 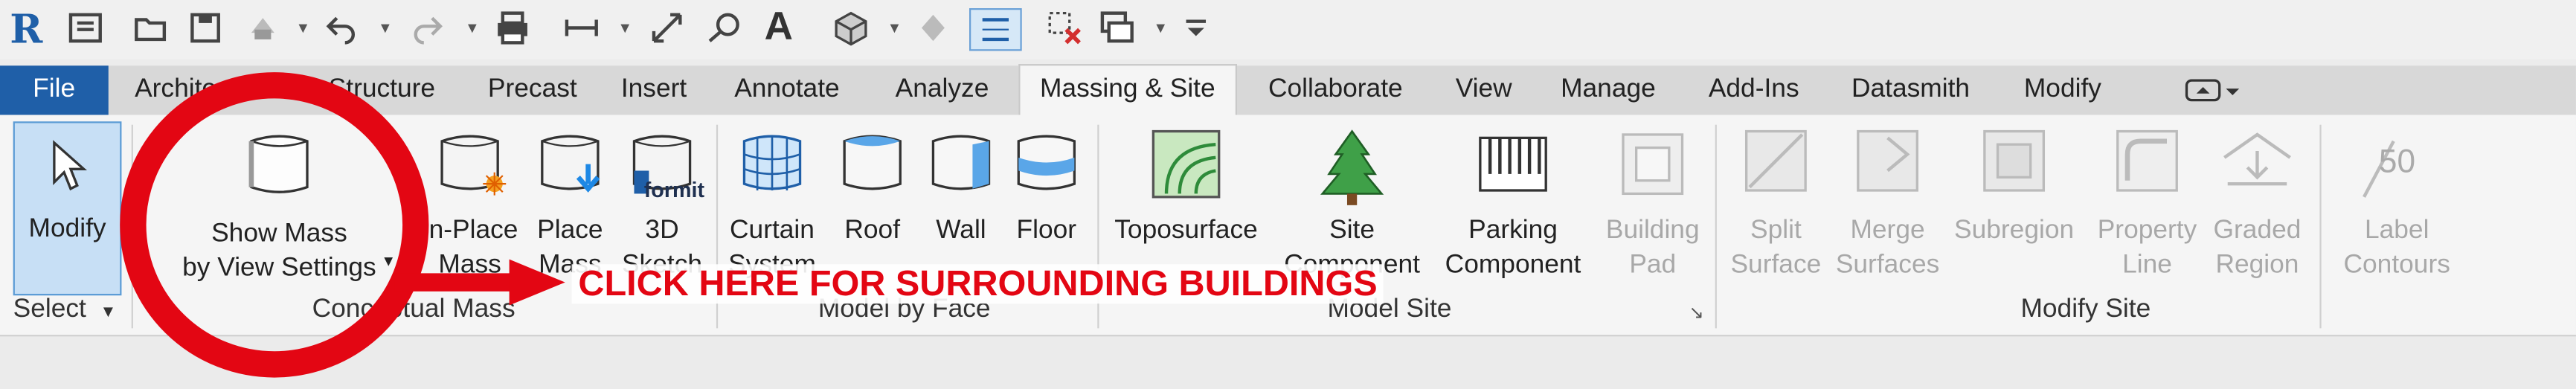 I want to click on sync-icon, so click(x=263, y=28).